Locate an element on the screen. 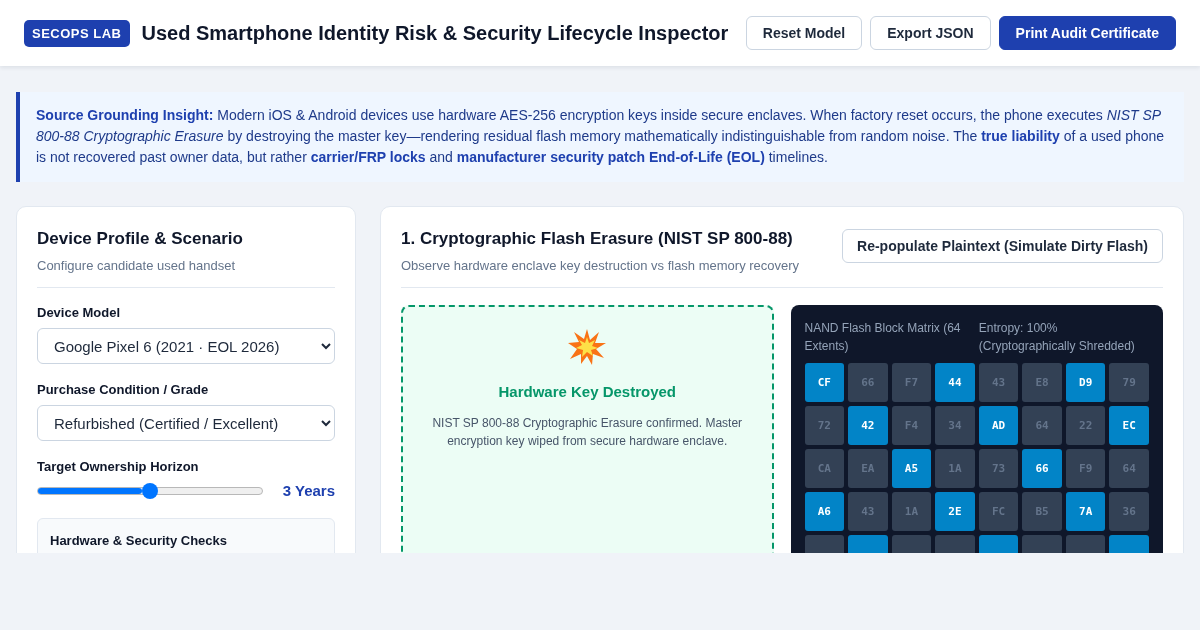 The height and width of the screenshot is (630, 1200). condition-select: Refurbished (Certified / Excellent) is located at coordinates (186, 423).